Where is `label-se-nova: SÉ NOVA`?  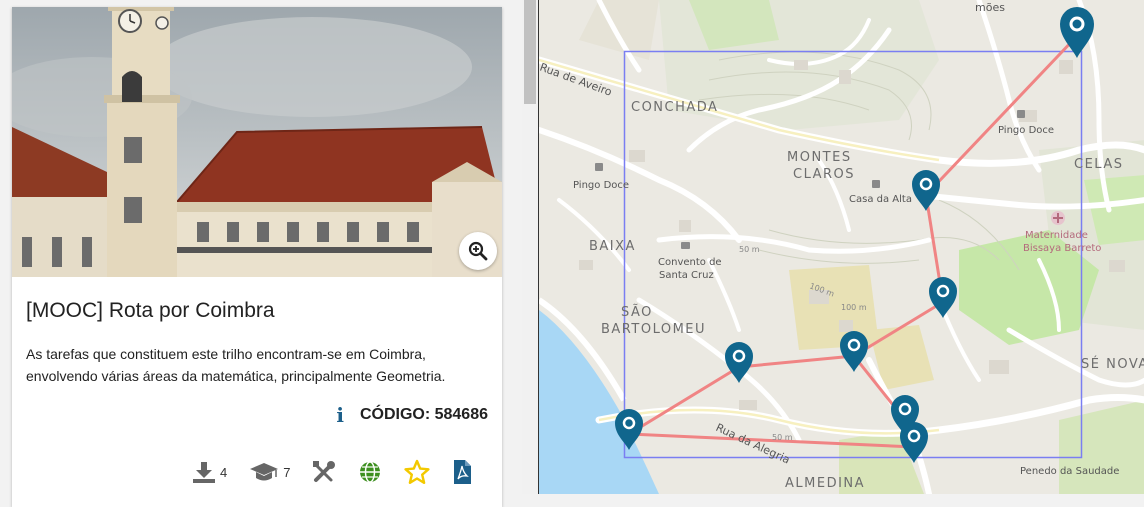 label-se-nova: SÉ NOVA is located at coordinates (1112, 364).